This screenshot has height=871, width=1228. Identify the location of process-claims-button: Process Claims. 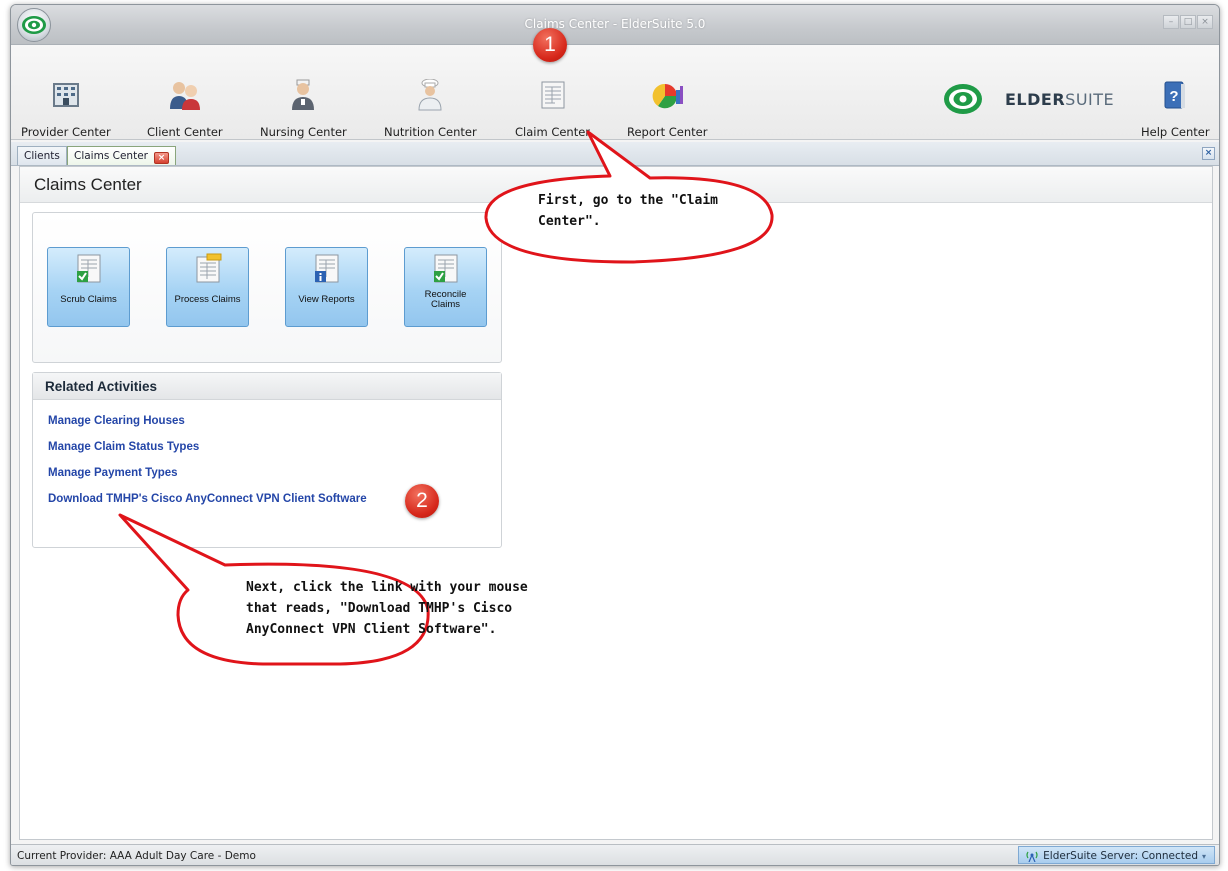
(207, 287).